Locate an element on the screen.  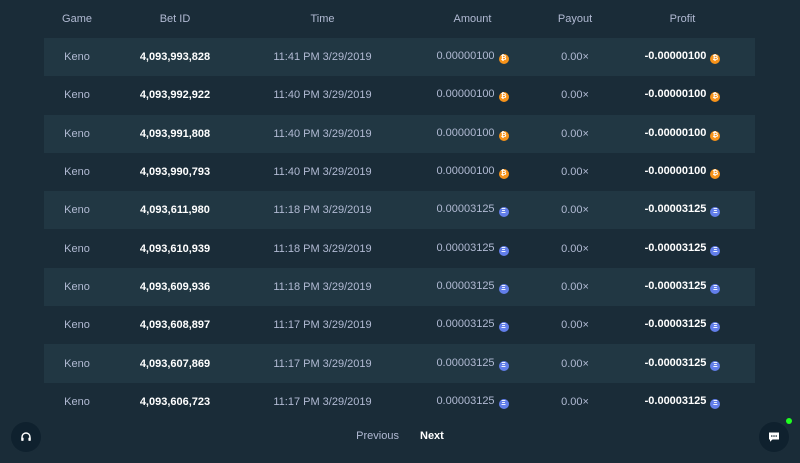
cell-time-text: 11:40 PM 3/29/2019 is located at coordinates (322, 95).